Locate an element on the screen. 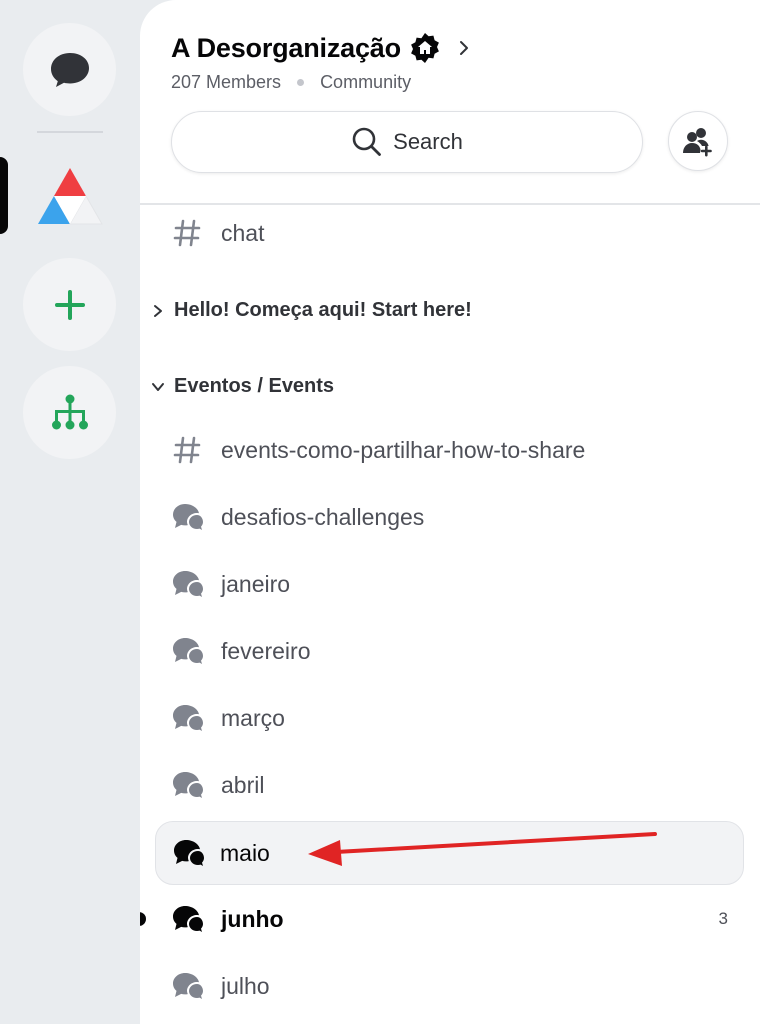  triangle-logo-icon is located at coordinates (70, 196).